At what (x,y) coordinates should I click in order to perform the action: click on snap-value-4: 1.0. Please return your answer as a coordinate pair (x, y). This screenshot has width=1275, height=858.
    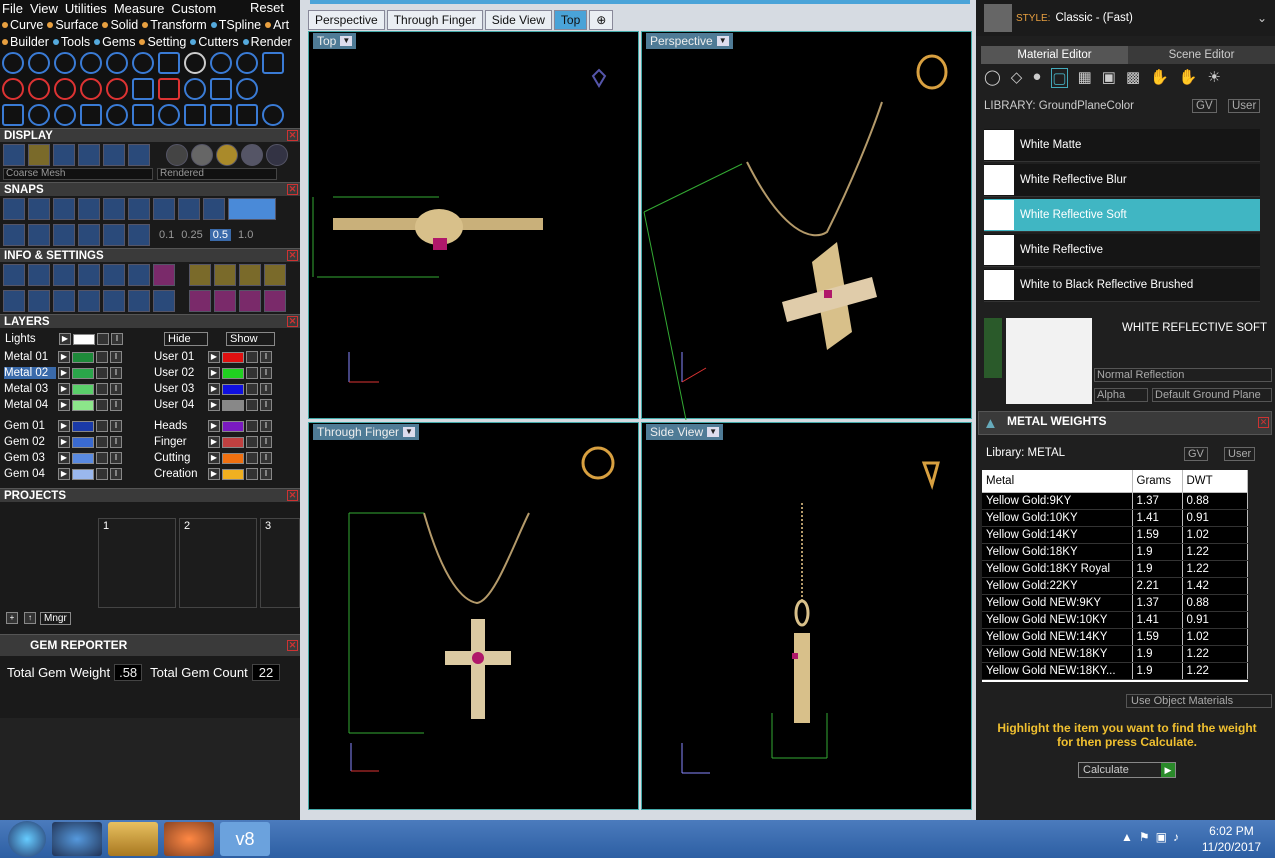
    Looking at the image, I should click on (245, 235).